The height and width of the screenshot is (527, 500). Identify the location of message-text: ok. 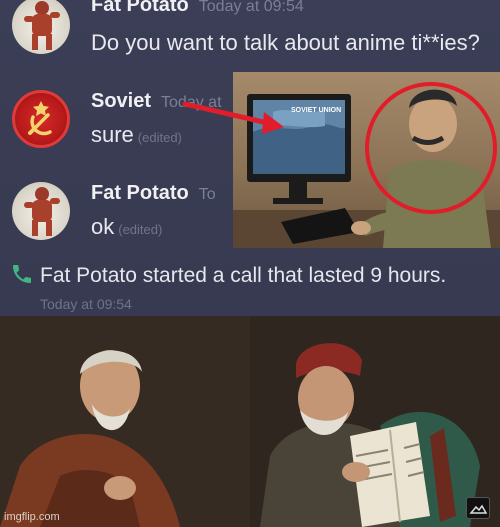
(103, 226).